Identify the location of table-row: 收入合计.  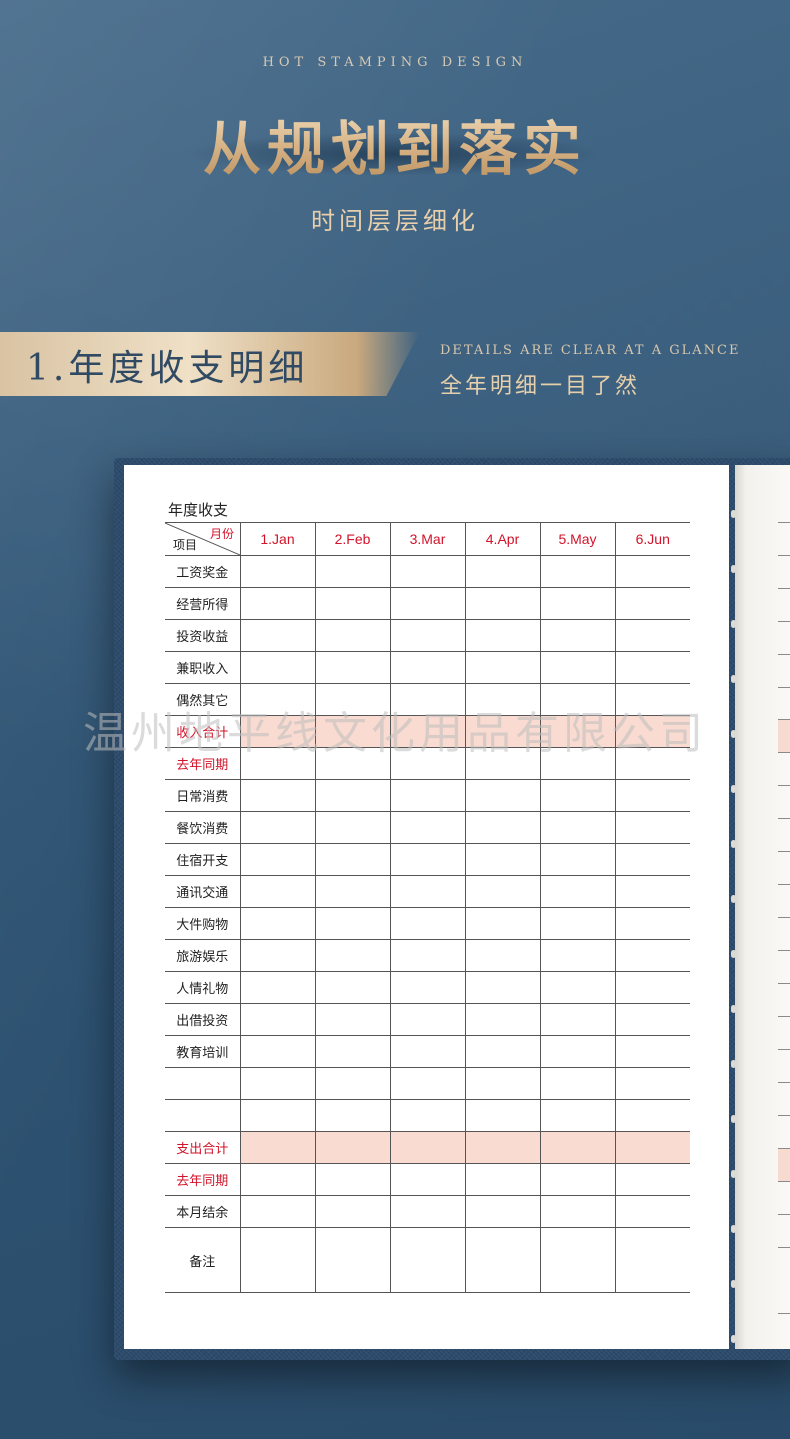
(427, 731).